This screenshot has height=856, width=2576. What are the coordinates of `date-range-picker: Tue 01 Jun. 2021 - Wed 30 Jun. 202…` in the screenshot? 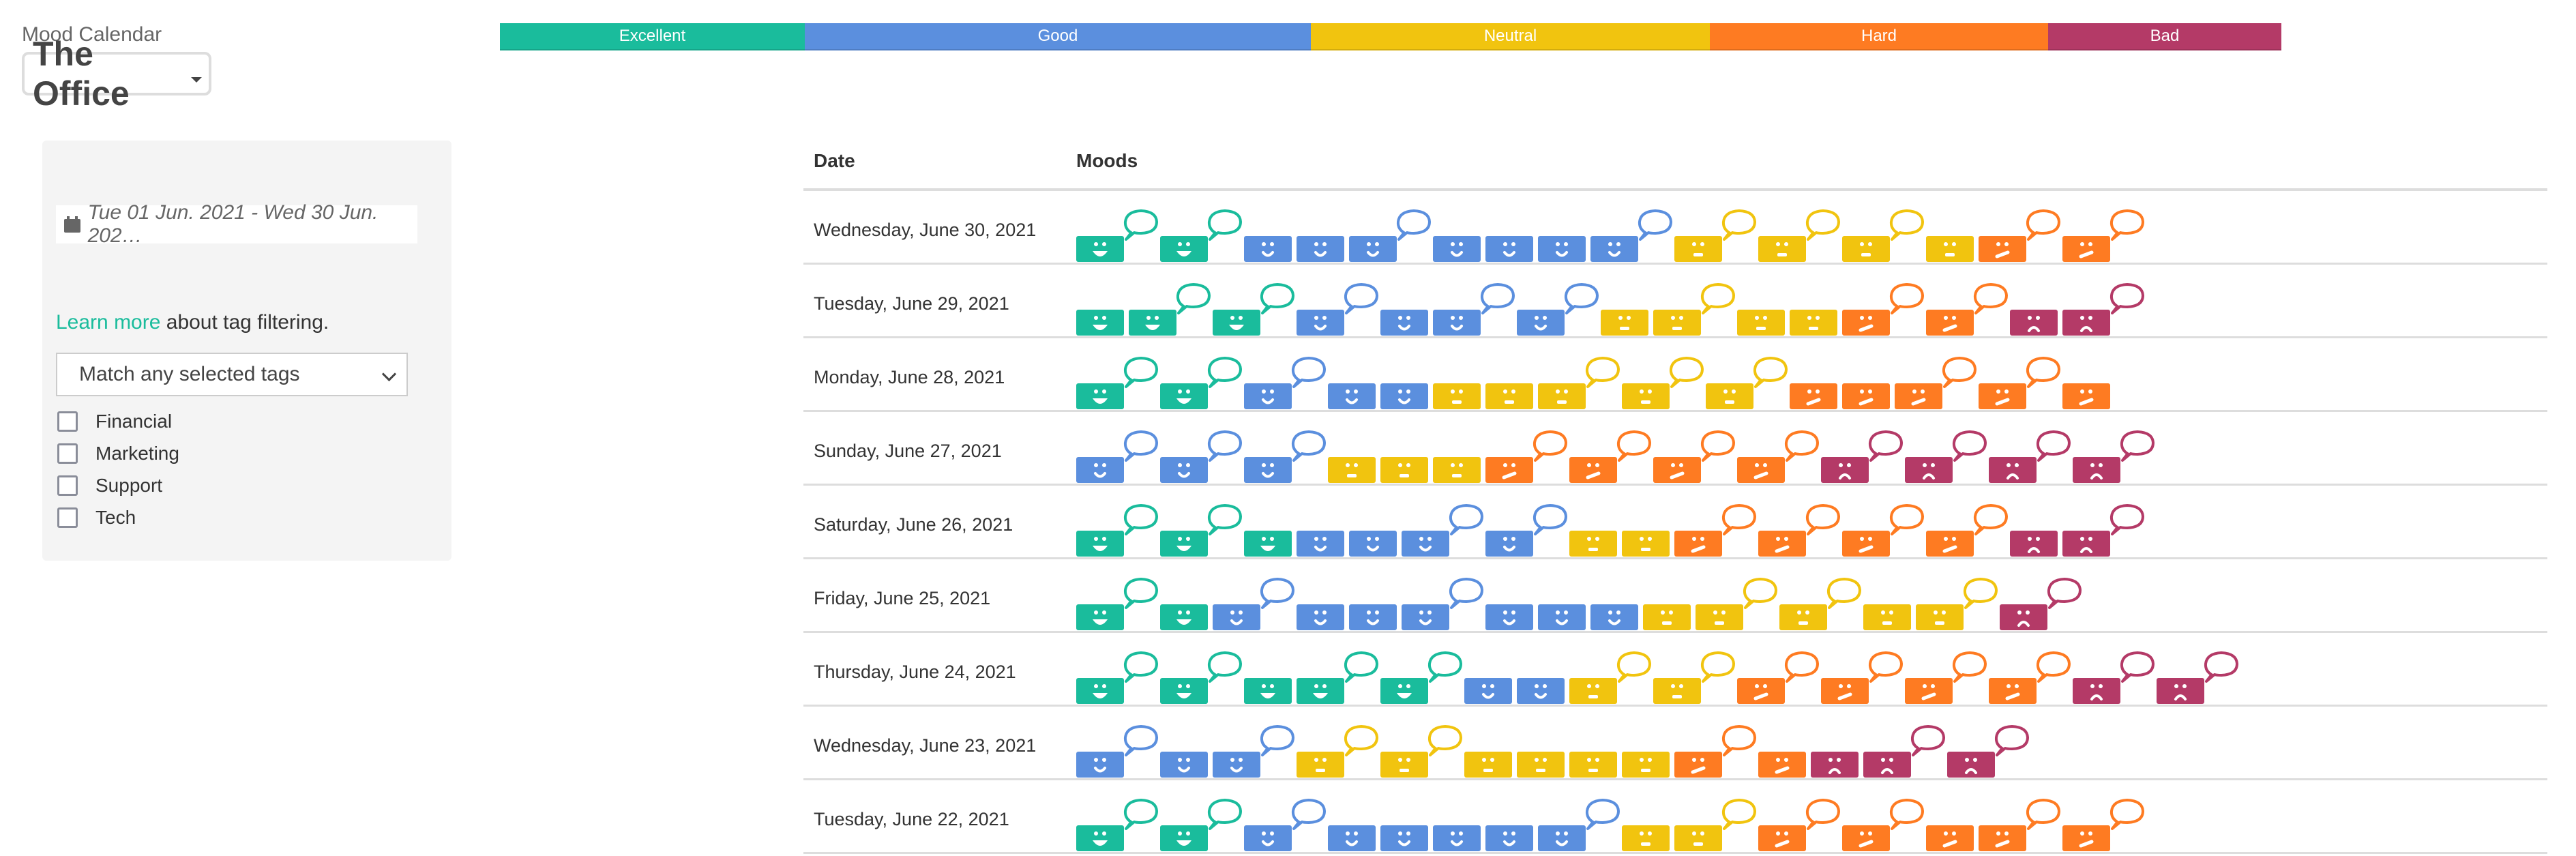 It's located at (236, 224).